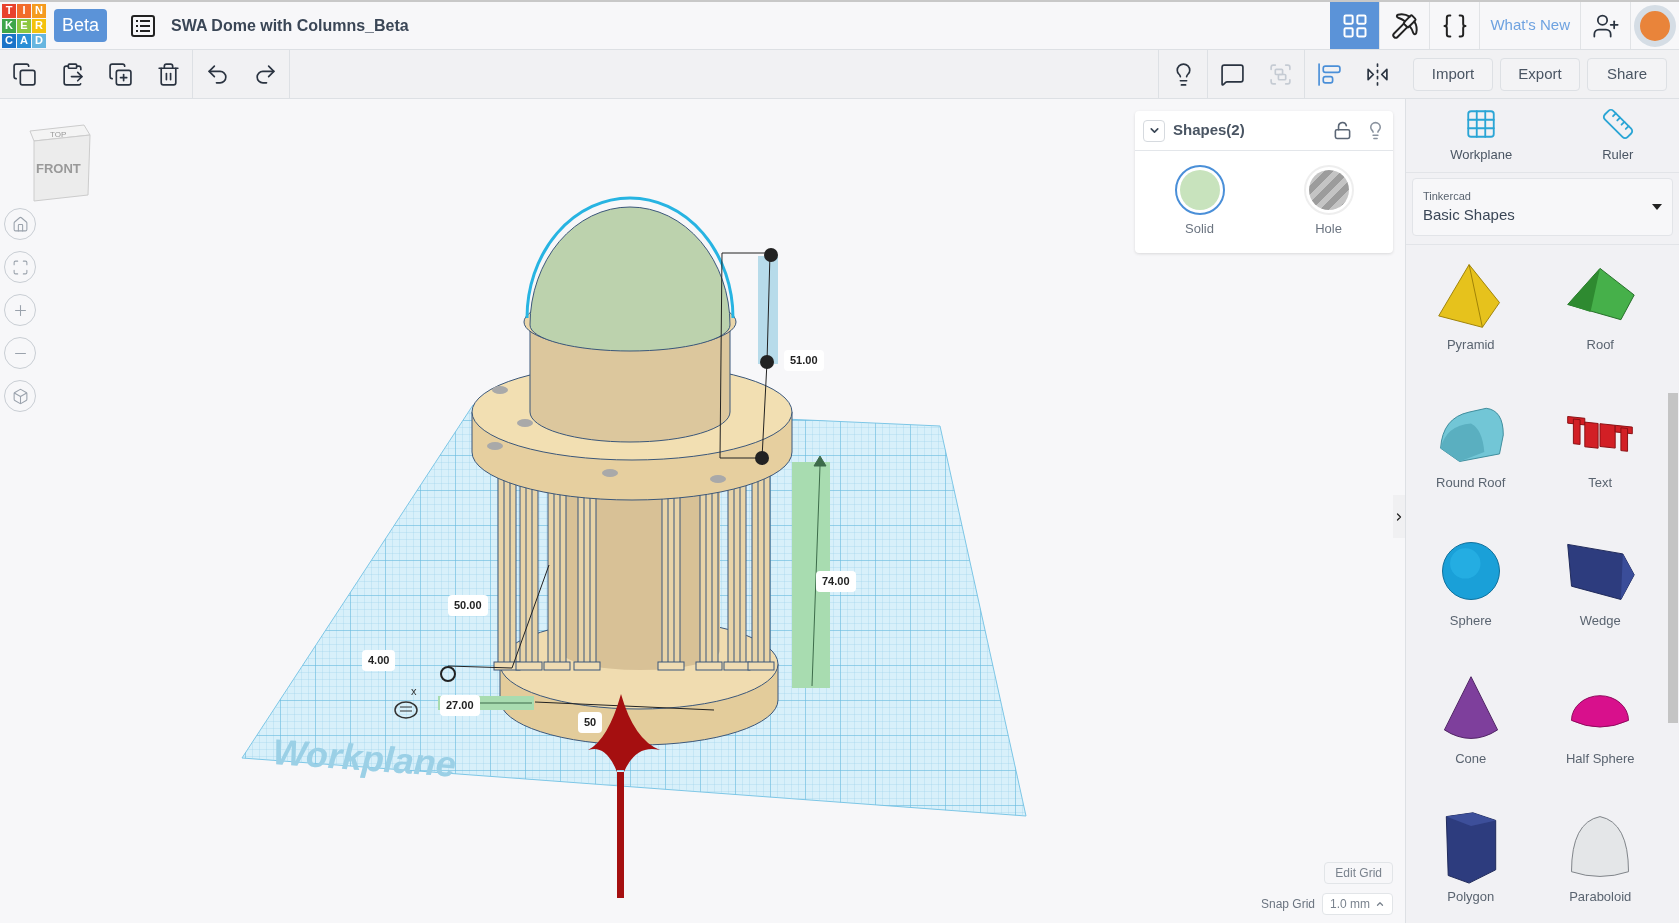 The image size is (1679, 923). Describe the element at coordinates (1673, 558) in the screenshot. I see `scrollbar` at that location.